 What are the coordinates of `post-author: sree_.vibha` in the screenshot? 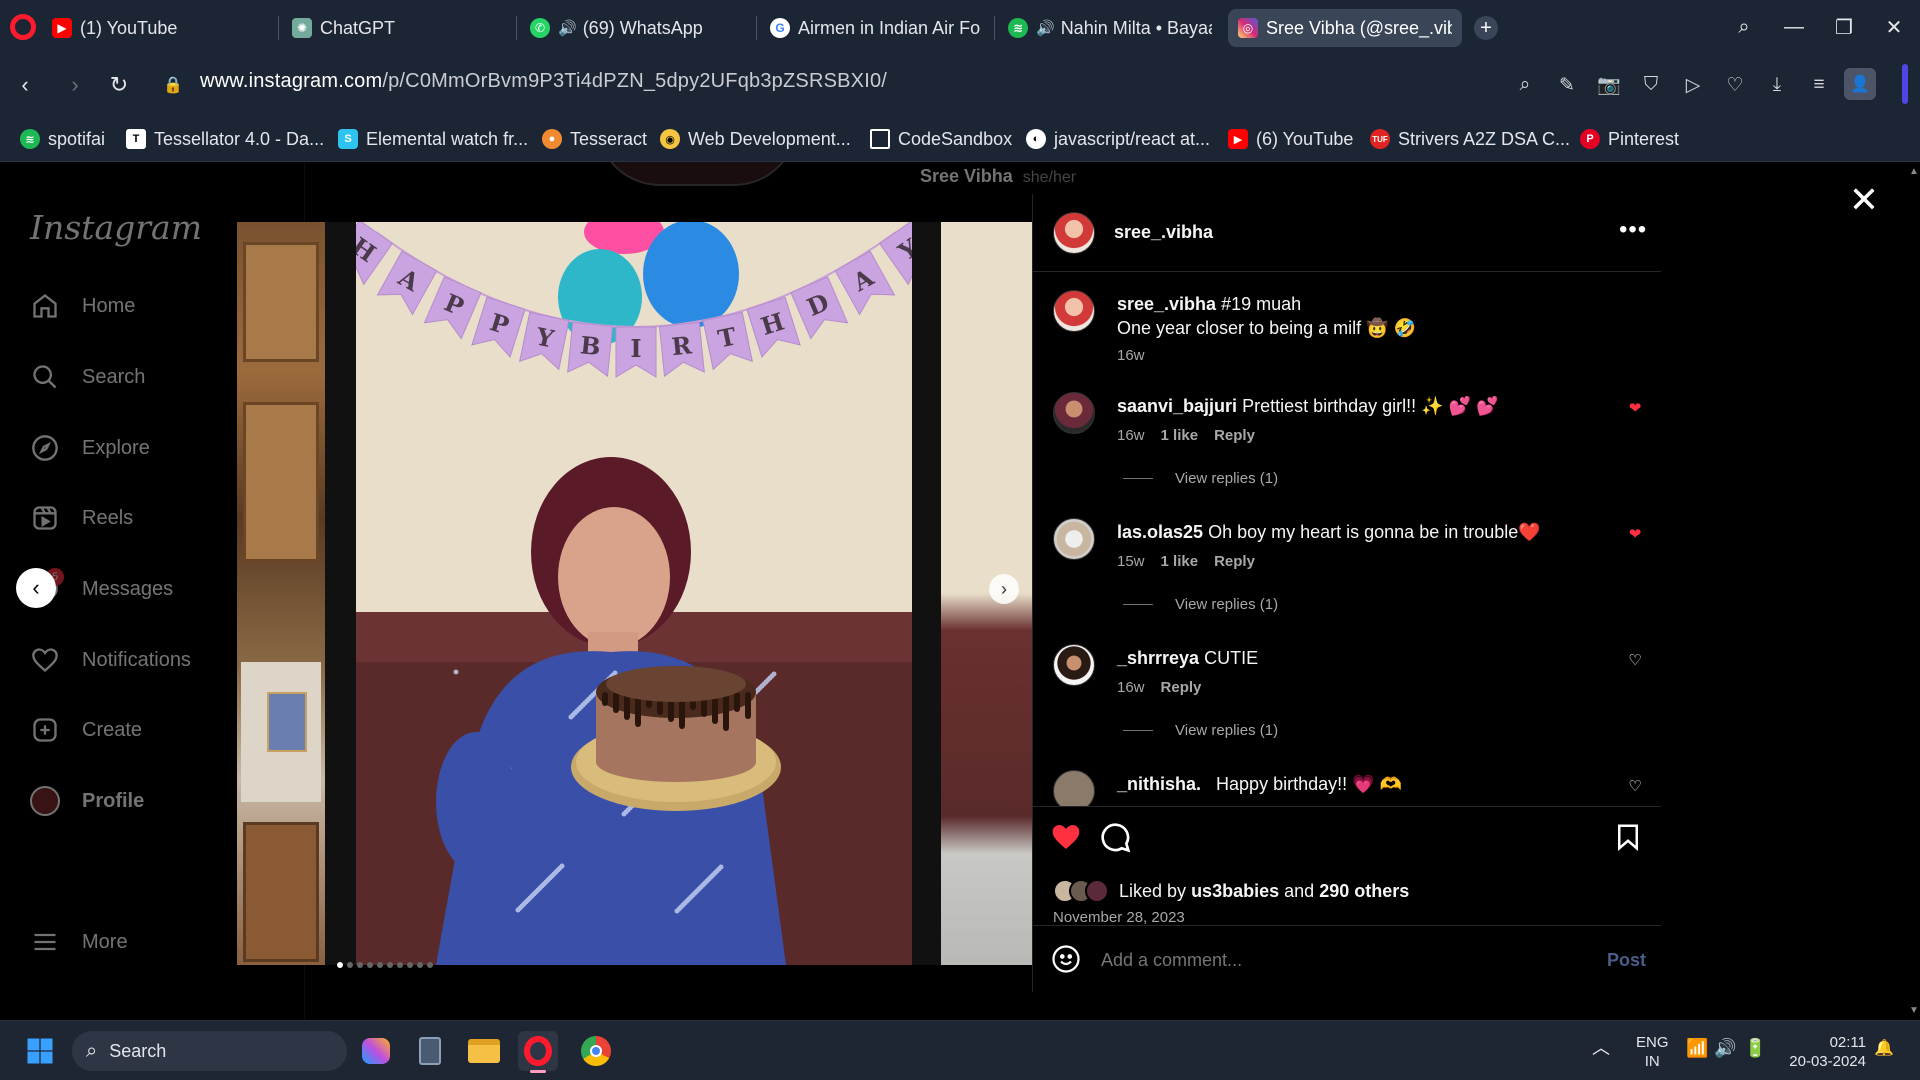 It's located at (1163, 232).